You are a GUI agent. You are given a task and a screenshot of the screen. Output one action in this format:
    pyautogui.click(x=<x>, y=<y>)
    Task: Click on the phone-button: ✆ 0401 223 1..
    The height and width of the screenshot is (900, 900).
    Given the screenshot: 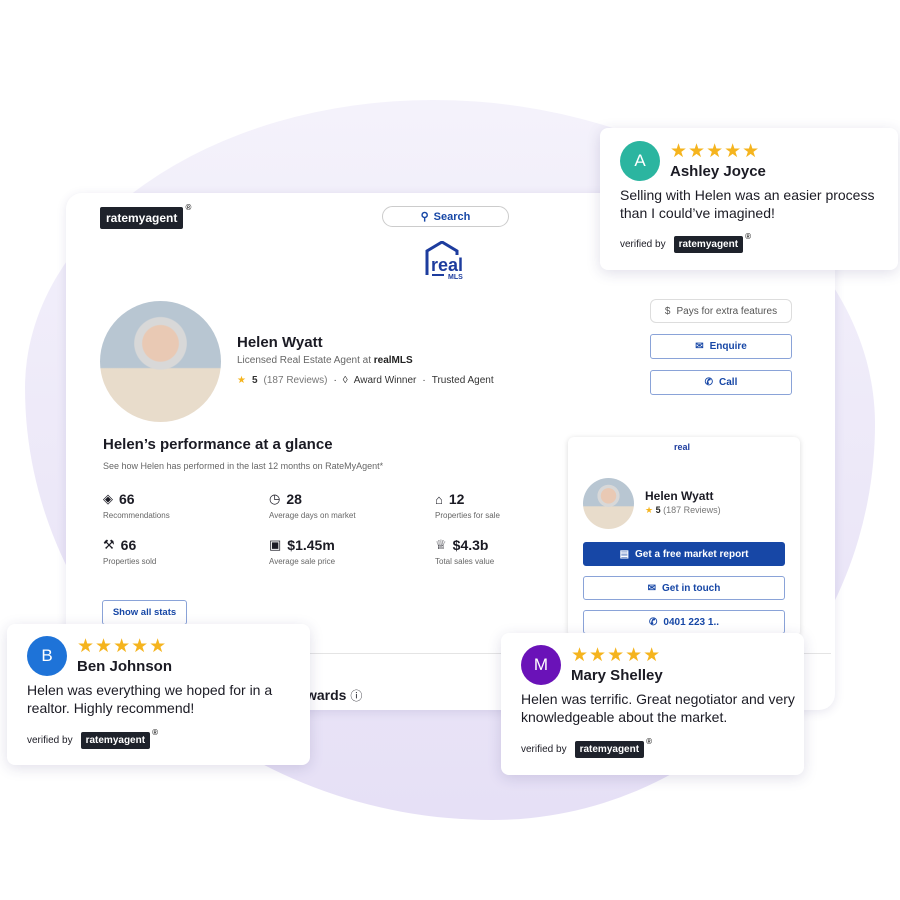 What is the action you would take?
    pyautogui.click(x=684, y=622)
    